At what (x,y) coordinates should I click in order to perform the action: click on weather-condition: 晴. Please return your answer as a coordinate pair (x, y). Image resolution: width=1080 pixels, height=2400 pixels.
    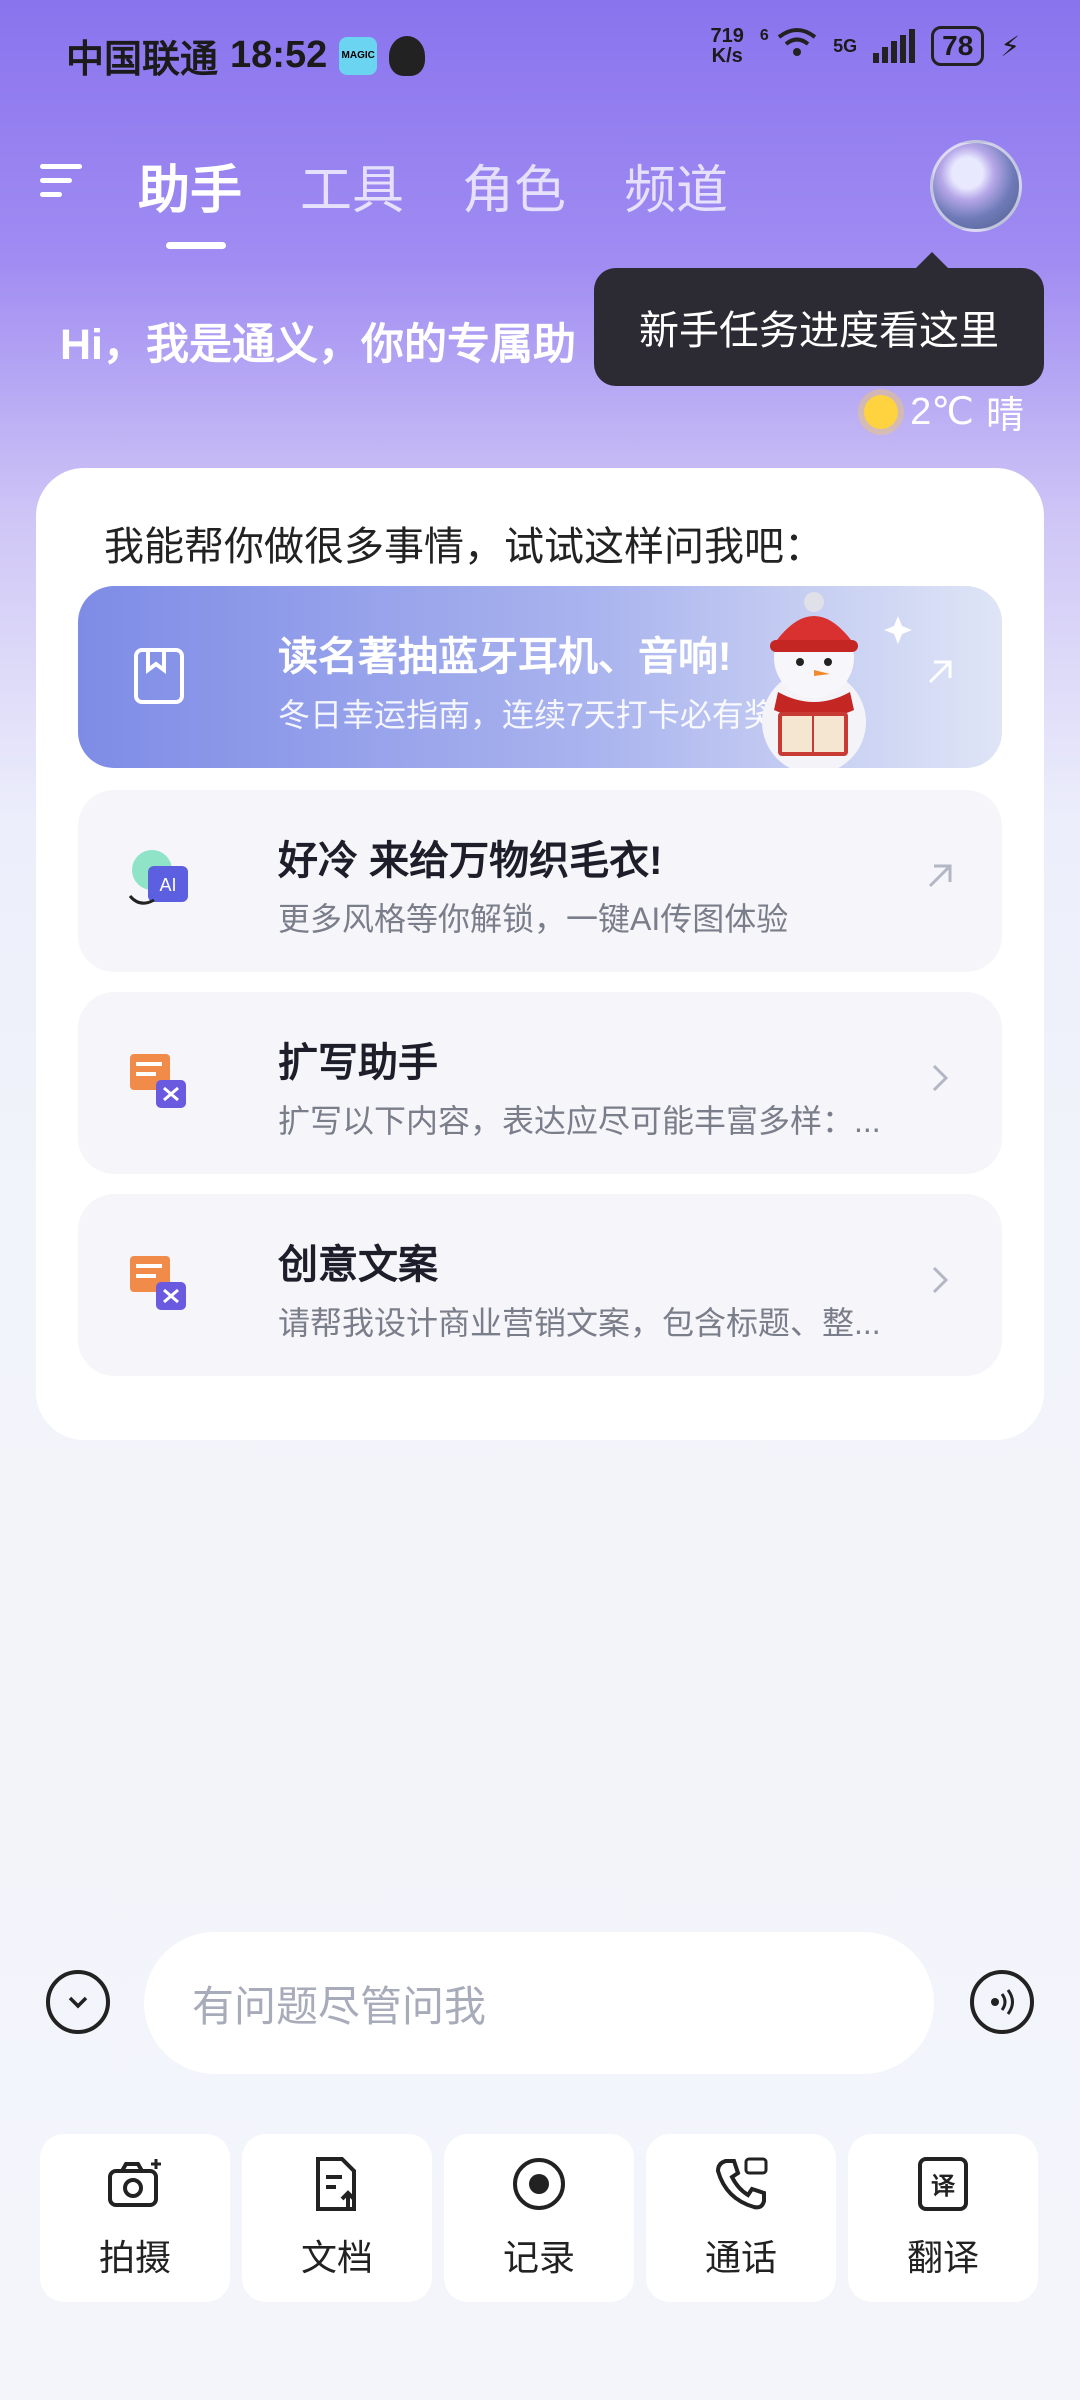
    Looking at the image, I should click on (1004, 416).